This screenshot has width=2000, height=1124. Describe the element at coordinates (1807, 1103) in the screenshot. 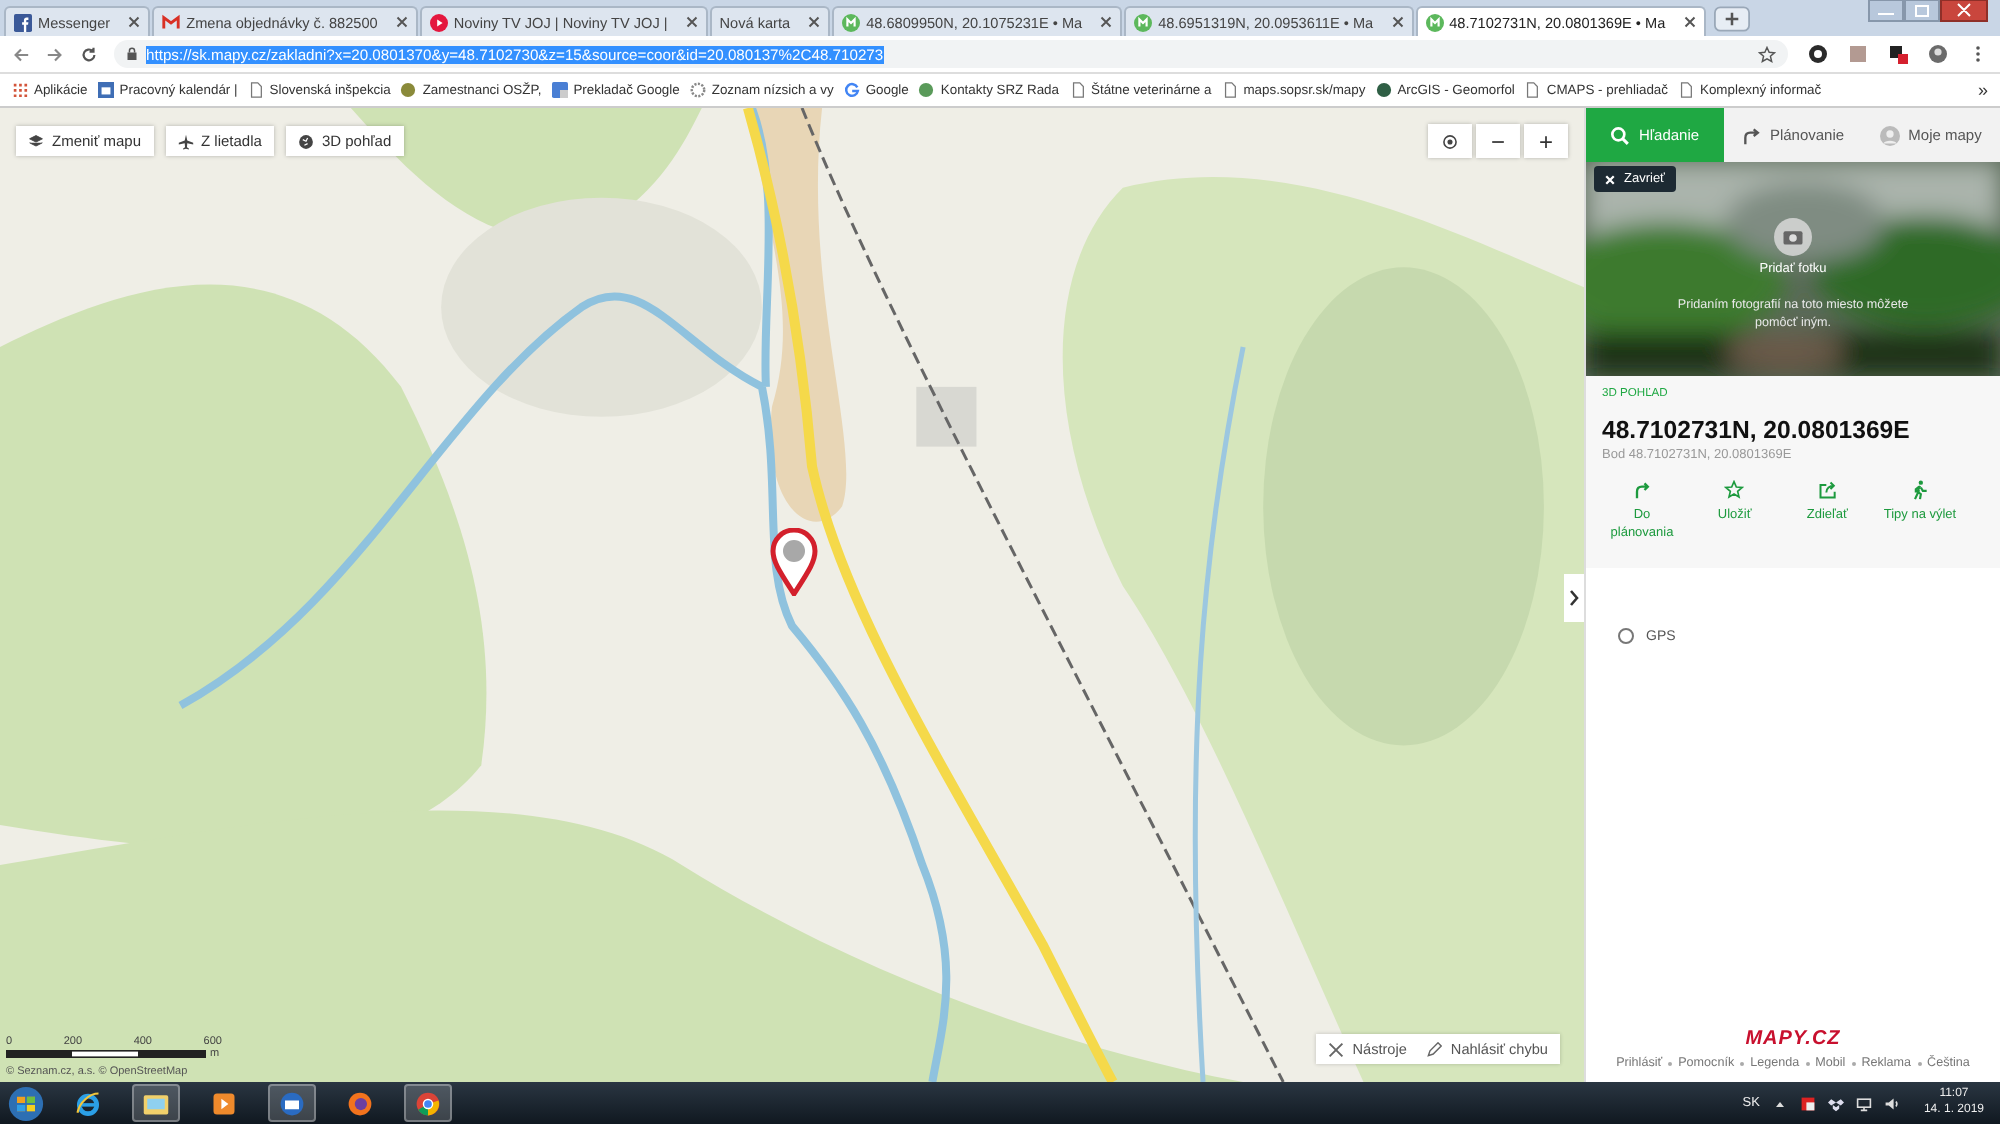

I see `flag-icon` at that location.